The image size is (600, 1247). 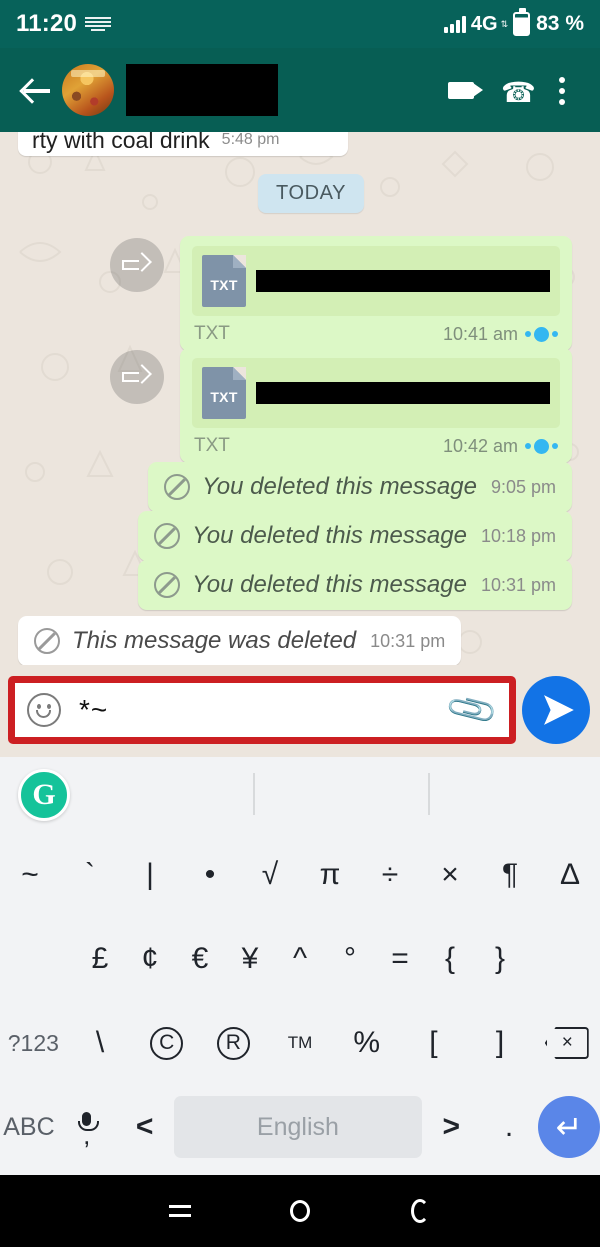 What do you see at coordinates (44, 795) in the screenshot?
I see `grammarly-icon: G` at bounding box center [44, 795].